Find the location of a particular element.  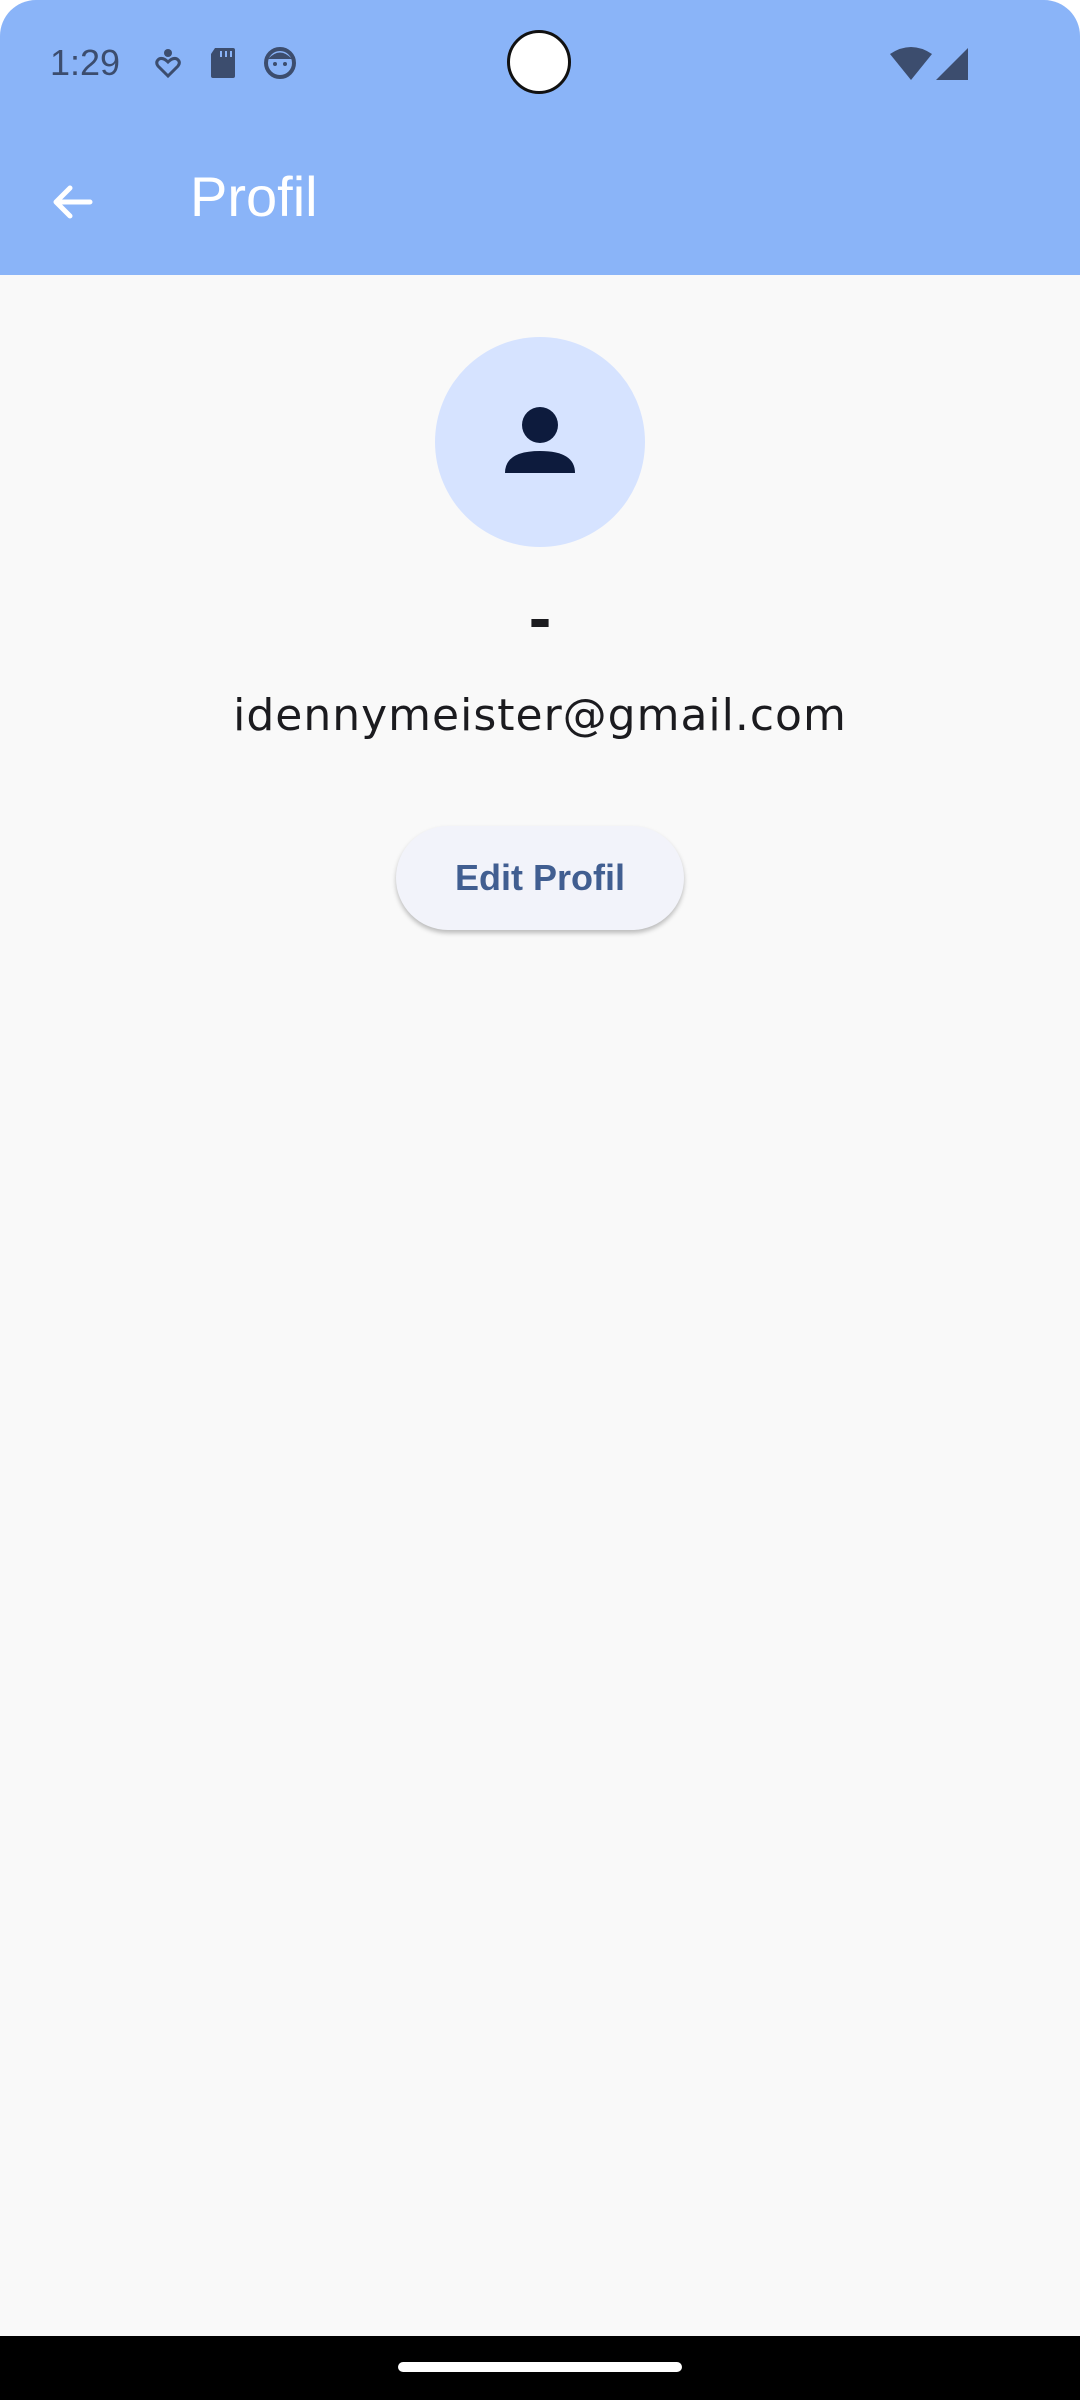

navigation-bar is located at coordinates (540, 2368).